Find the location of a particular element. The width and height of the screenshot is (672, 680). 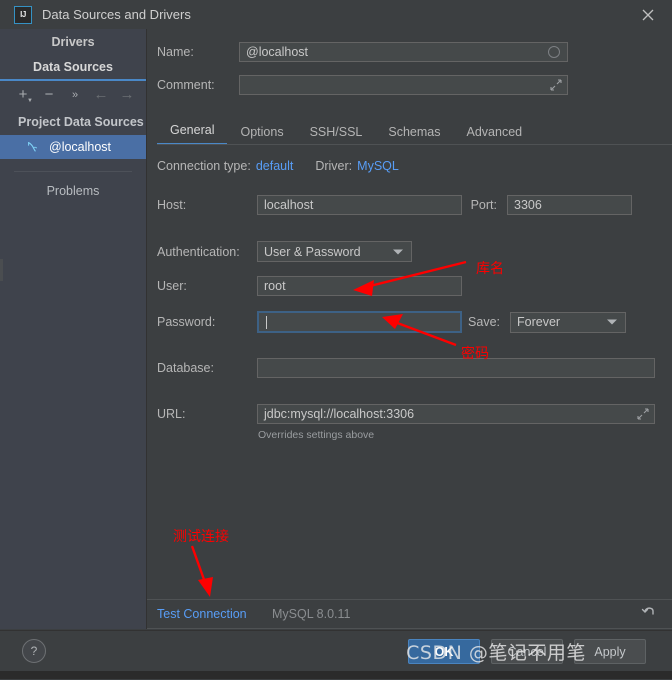

connection-type-row: Connection type: default Driver: MySQL is located at coordinates (278, 166).